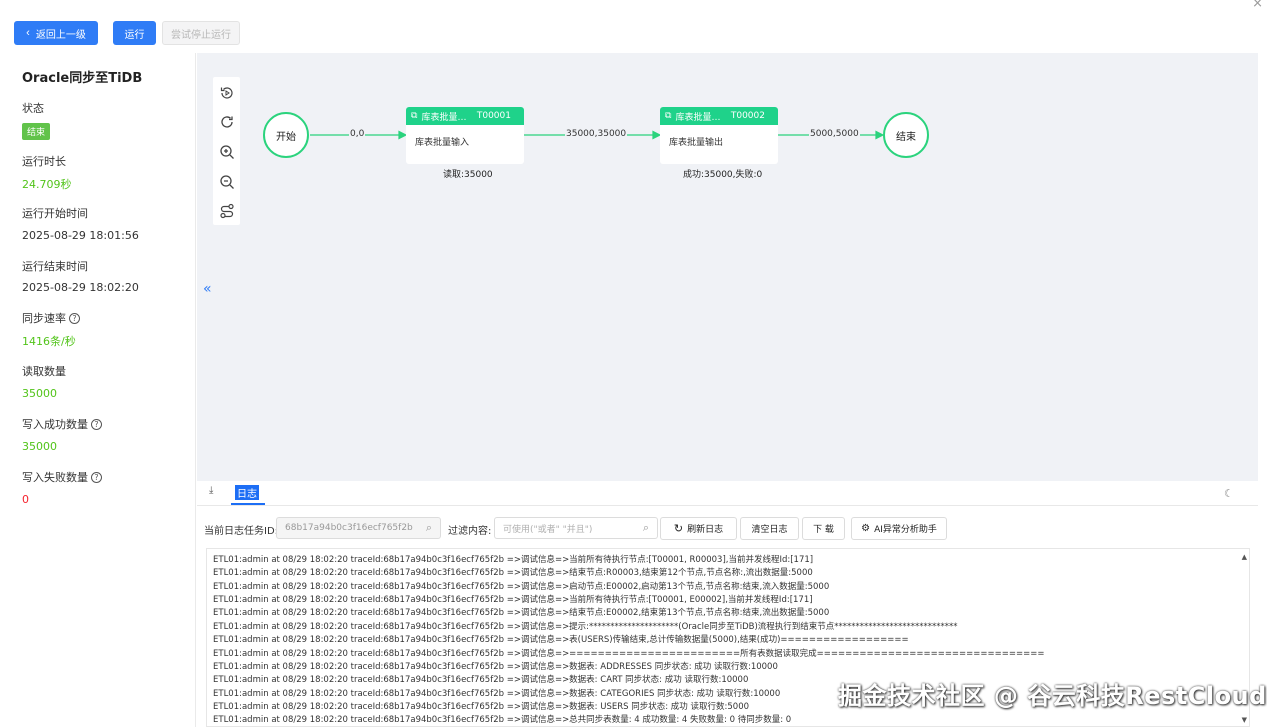 This screenshot has height=727, width=1267. What do you see at coordinates (47, 184) in the screenshot?
I see `duration-value: 24.709秒` at bounding box center [47, 184].